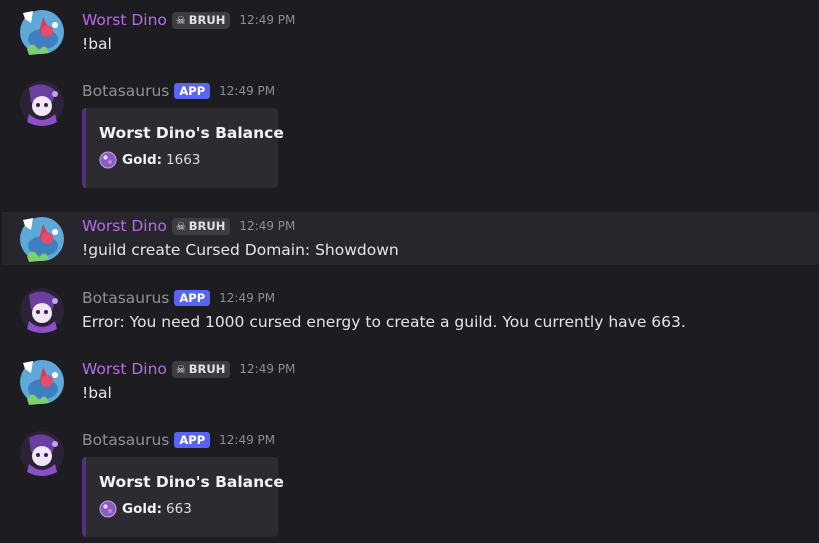 The image size is (819, 543). What do you see at coordinates (183, 497) in the screenshot?
I see `balance-embed: Worst Dino's Balance Gold: 663` at bounding box center [183, 497].